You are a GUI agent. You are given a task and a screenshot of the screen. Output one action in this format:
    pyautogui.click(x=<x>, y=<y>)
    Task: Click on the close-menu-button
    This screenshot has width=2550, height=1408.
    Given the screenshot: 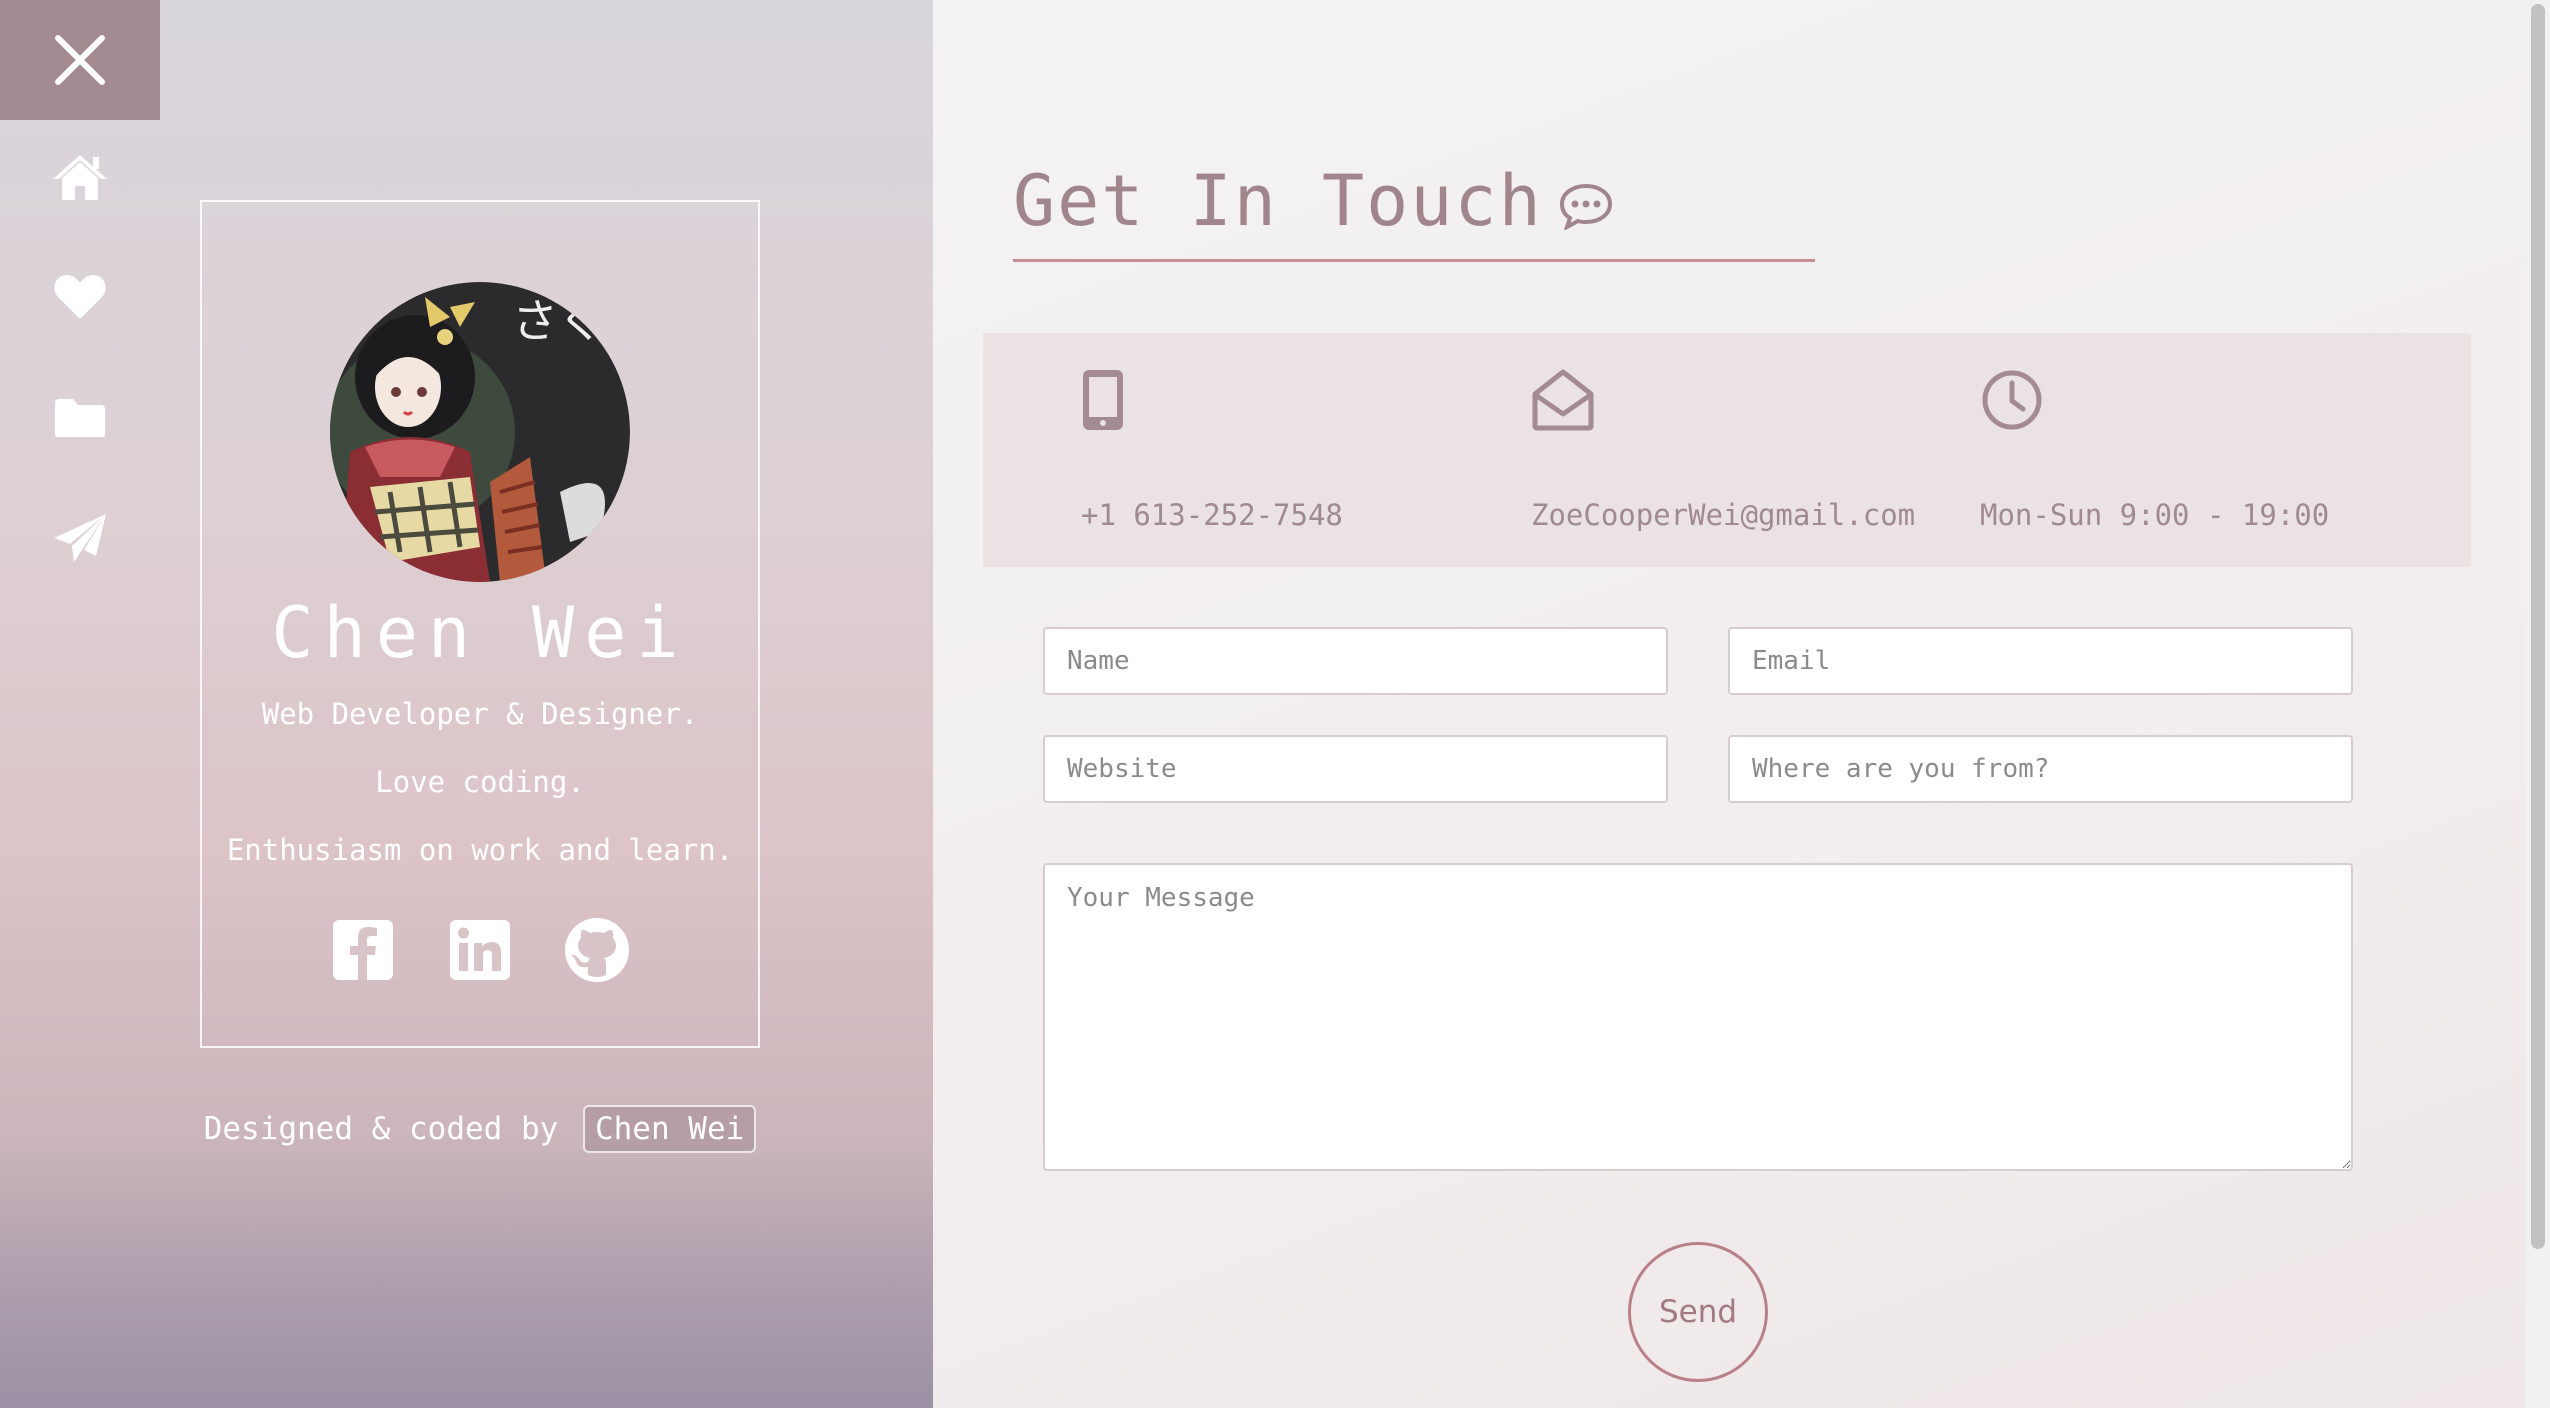 What is the action you would take?
    pyautogui.click(x=80, y=60)
    